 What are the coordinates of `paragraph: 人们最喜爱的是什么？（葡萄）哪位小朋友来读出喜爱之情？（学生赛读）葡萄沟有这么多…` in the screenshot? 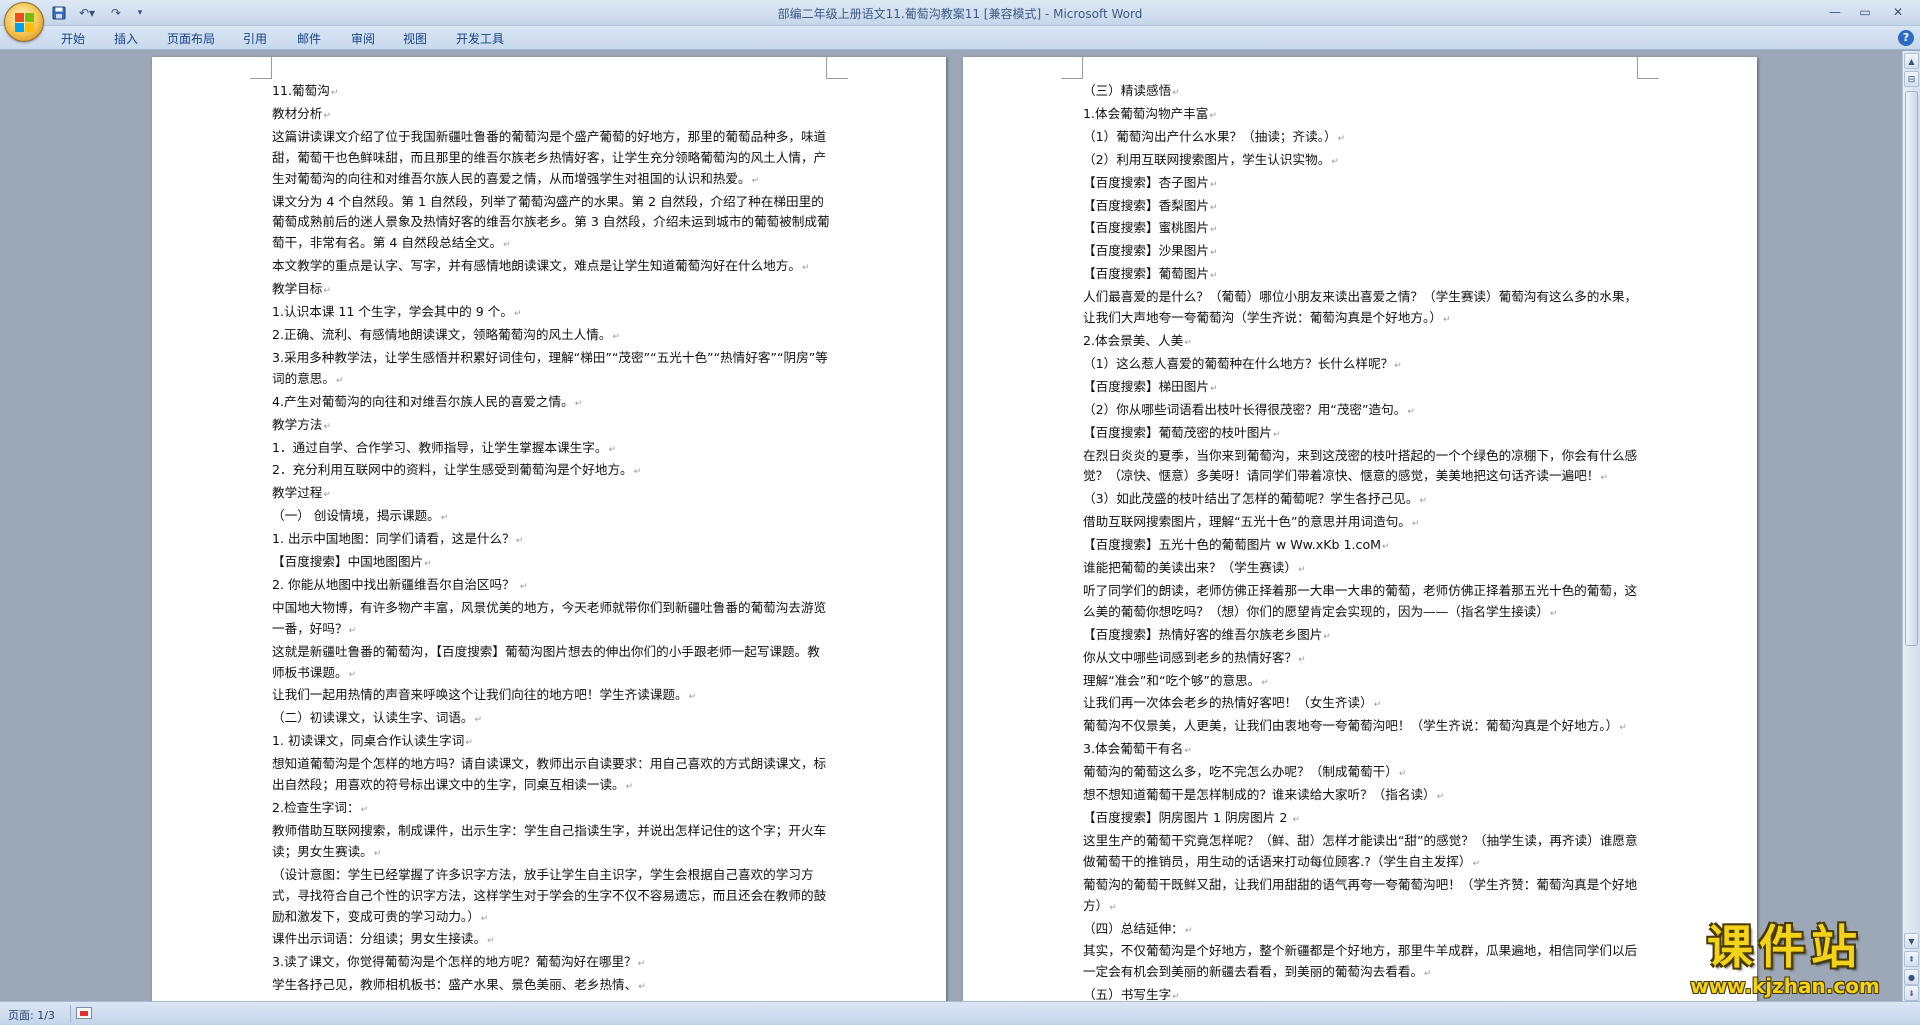 It's located at (1363, 309).